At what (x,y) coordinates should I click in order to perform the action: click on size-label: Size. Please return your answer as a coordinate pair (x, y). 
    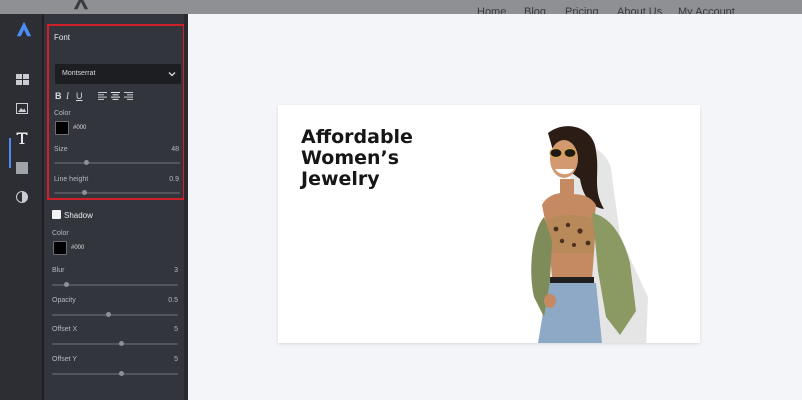
    Looking at the image, I should click on (61, 149).